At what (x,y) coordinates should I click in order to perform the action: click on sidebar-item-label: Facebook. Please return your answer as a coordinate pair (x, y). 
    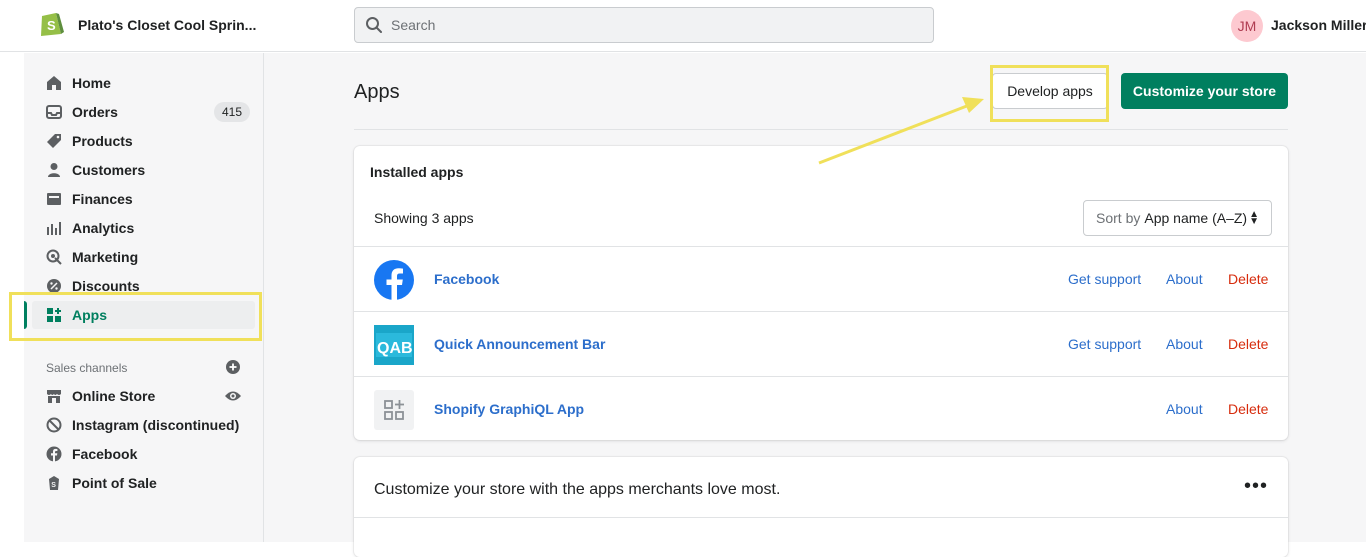
    Looking at the image, I should click on (105, 454).